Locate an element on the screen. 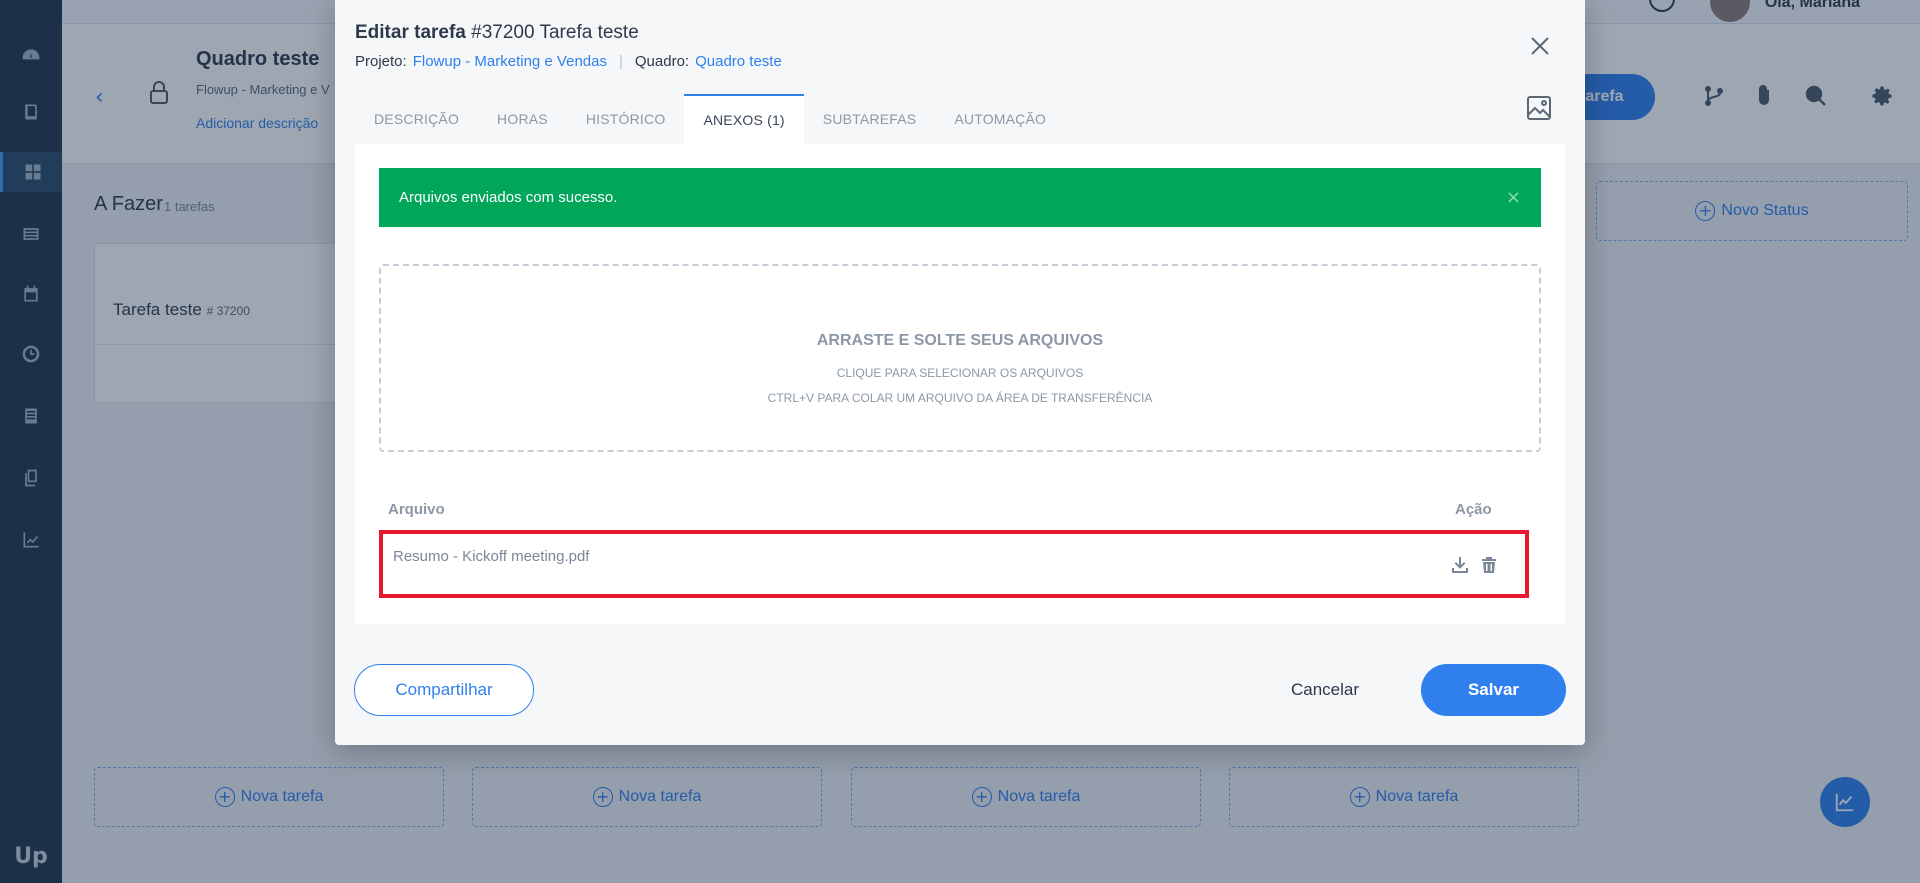 The height and width of the screenshot is (883, 1920). project-link: Flowup - Marketing e Vendas is located at coordinates (510, 61).